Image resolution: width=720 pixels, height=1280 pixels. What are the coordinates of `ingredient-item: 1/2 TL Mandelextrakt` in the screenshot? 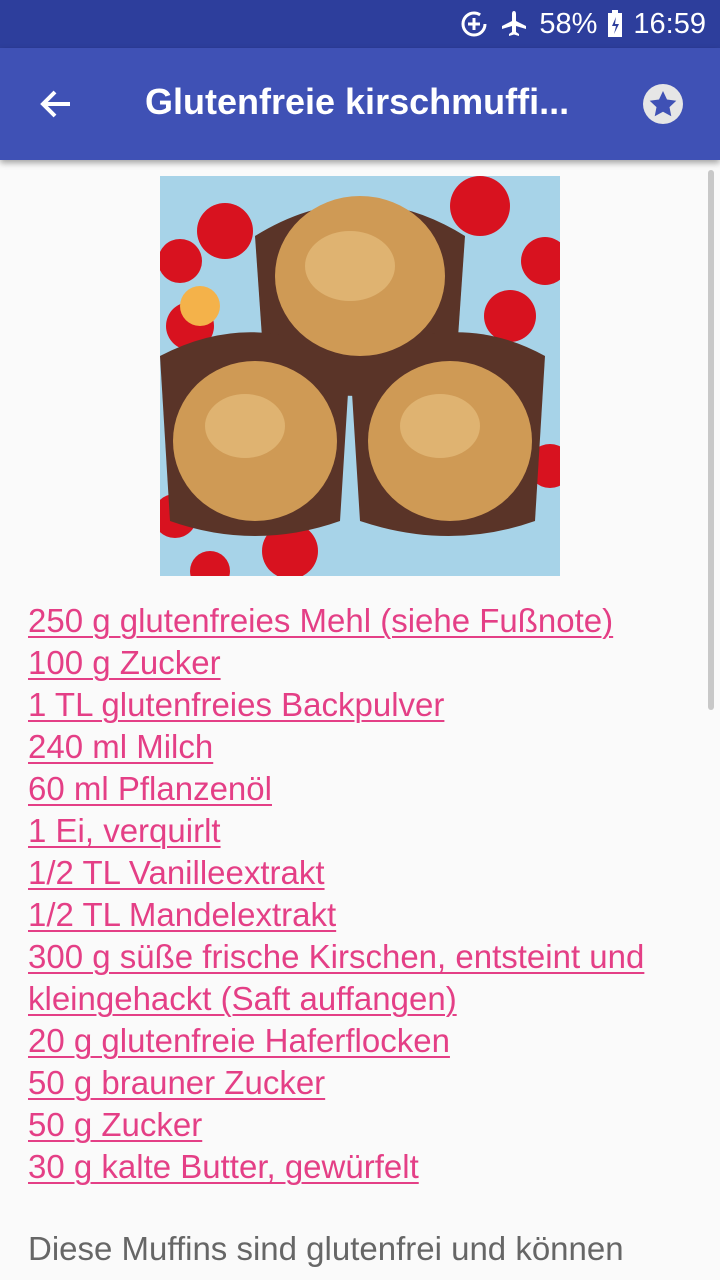 It's located at (368, 915).